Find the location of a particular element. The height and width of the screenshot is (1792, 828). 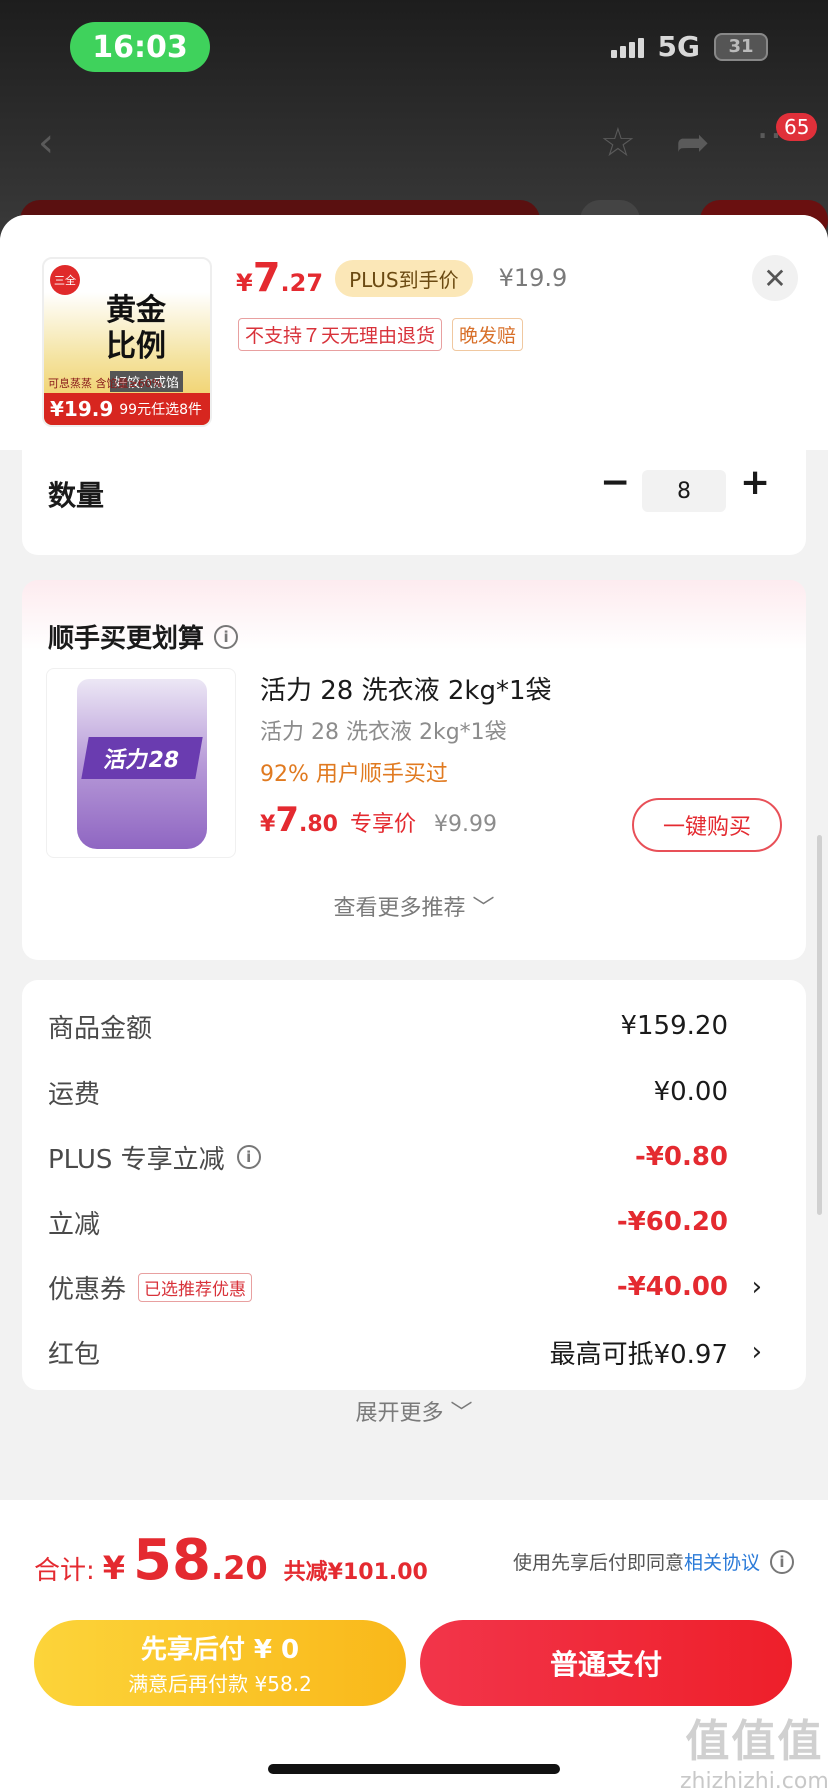

thumbnail-price: ¥19.9 is located at coordinates (82, 409).